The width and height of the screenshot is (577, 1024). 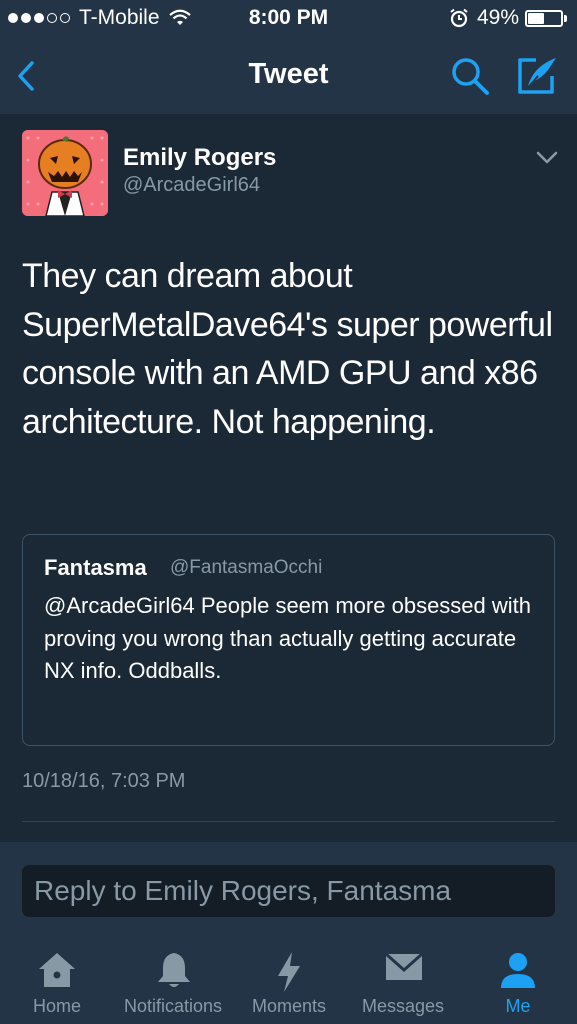 I want to click on tab-messages: Messages, so click(x=403, y=978).